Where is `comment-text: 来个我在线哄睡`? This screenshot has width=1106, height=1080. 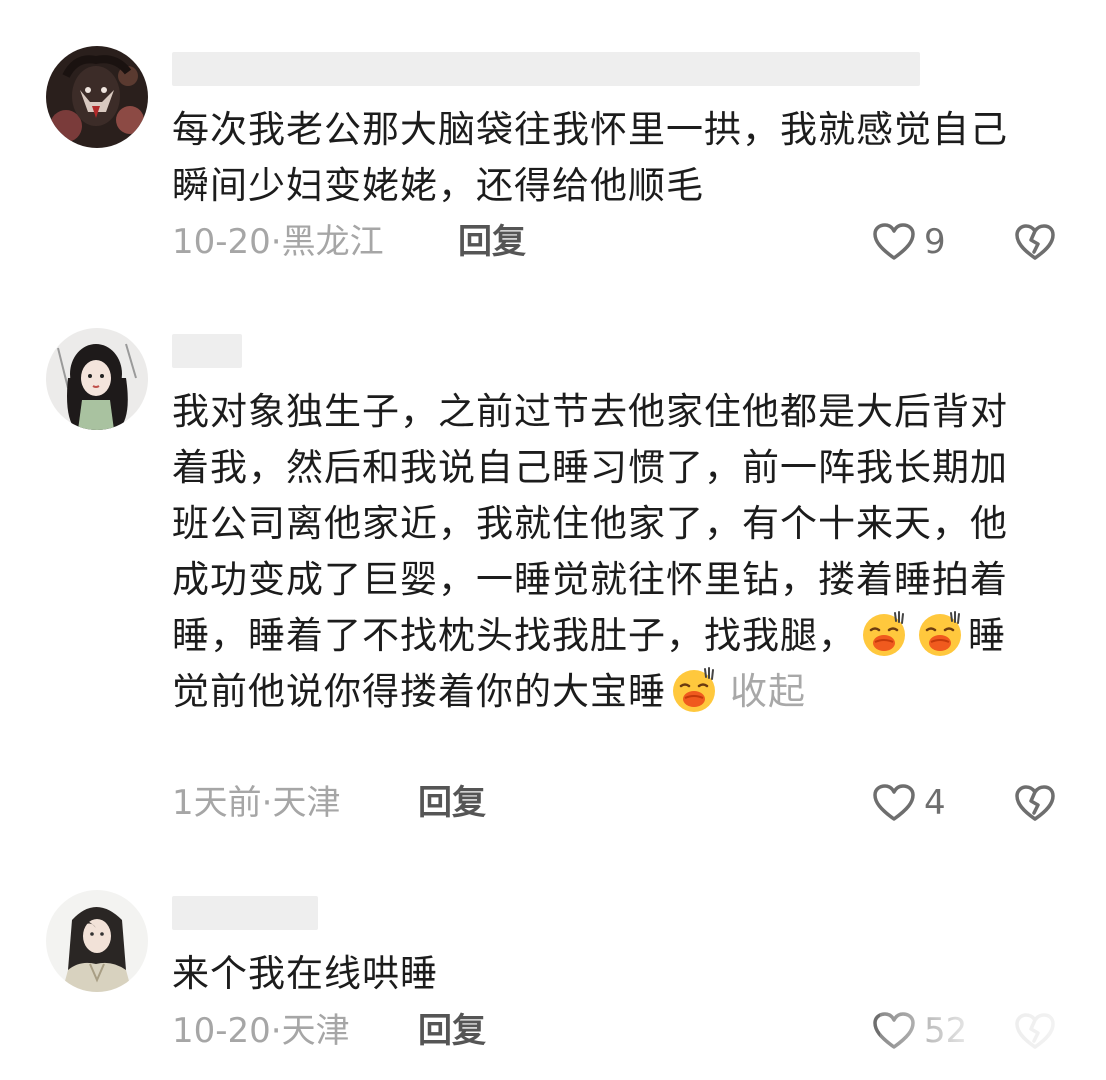 comment-text: 来个我在线哄睡 is located at coordinates (305, 973).